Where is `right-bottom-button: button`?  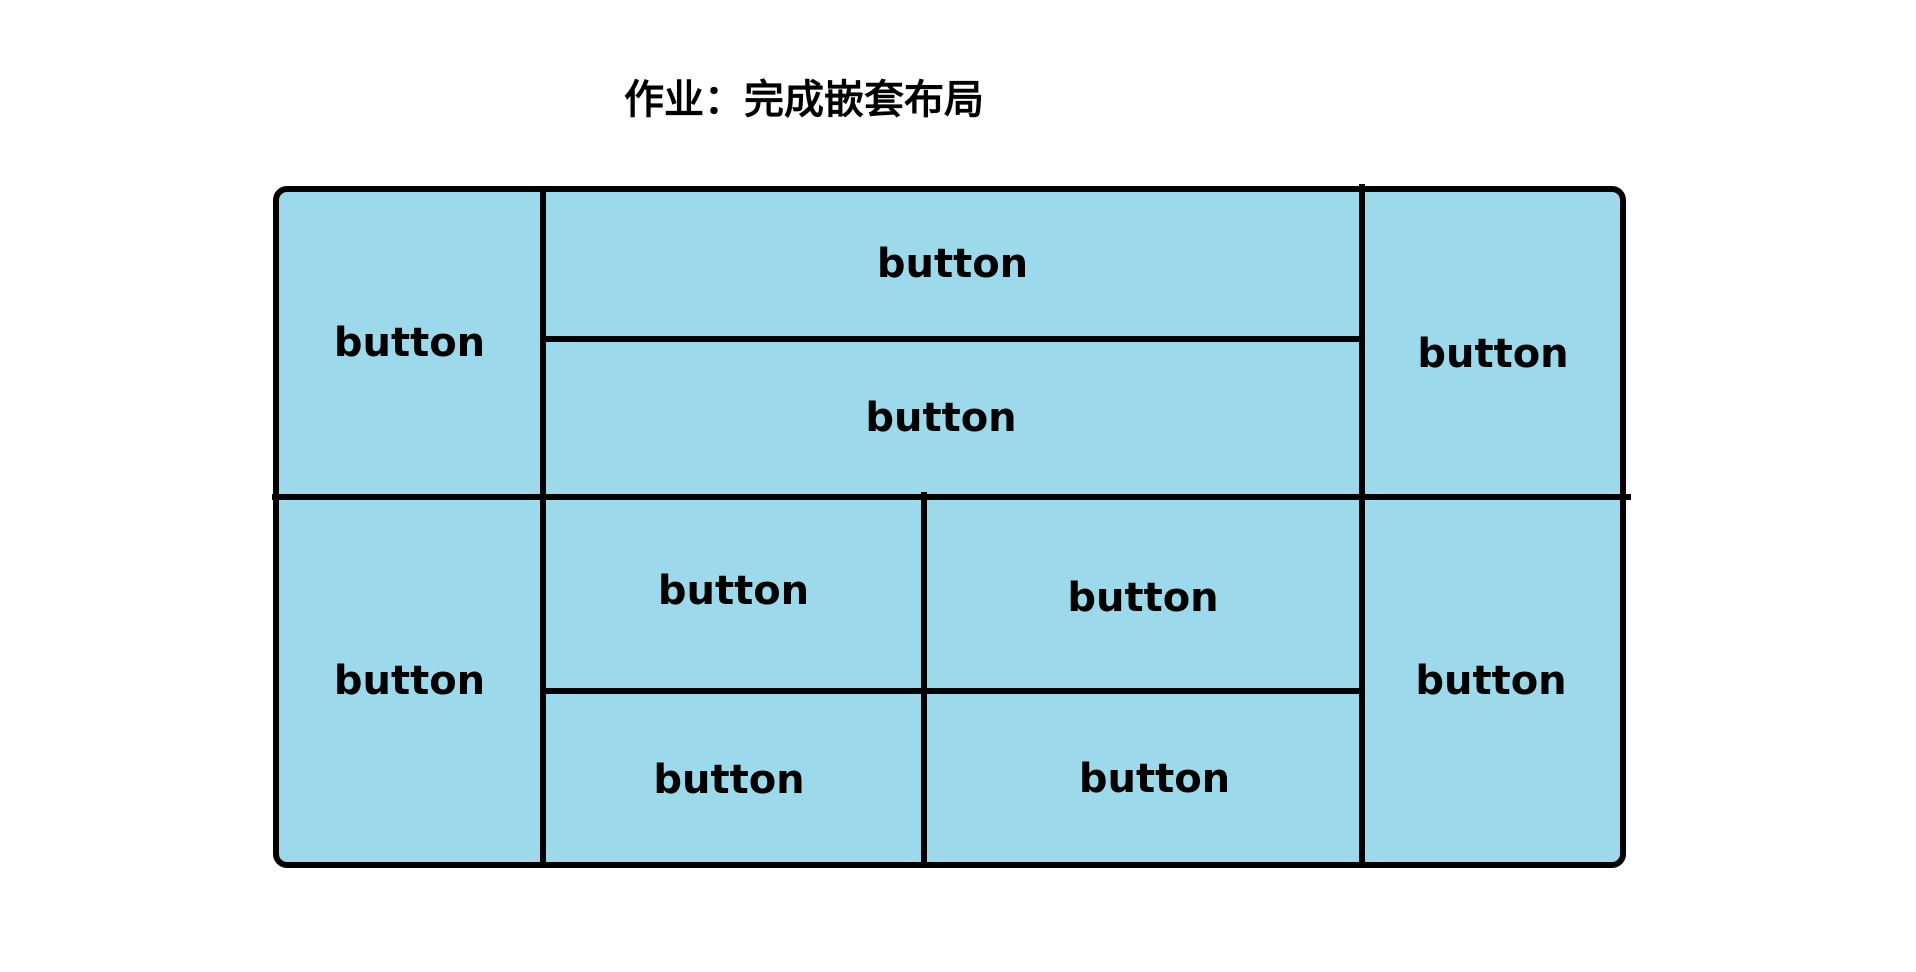
right-bottom-button: button is located at coordinates (1491, 681).